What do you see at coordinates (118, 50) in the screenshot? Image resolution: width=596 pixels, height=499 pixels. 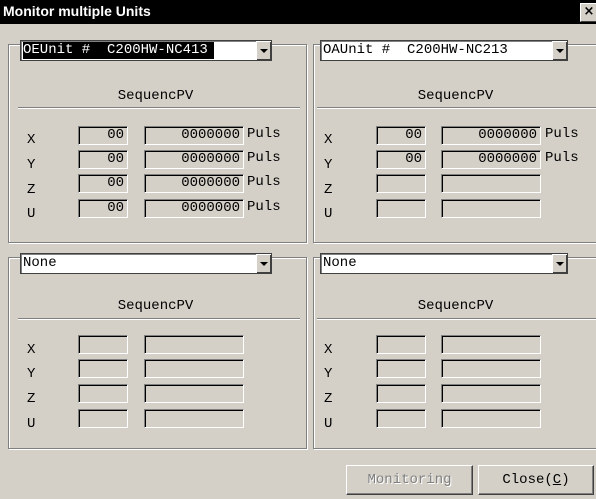 I see `unit-select-value: OEUnit # C200HW-NC413` at bounding box center [118, 50].